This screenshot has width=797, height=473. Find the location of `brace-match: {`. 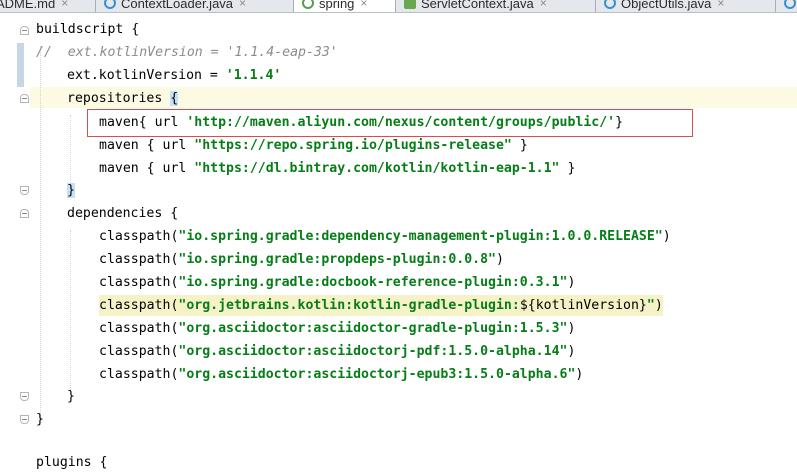

brace-match: { is located at coordinates (174, 98).